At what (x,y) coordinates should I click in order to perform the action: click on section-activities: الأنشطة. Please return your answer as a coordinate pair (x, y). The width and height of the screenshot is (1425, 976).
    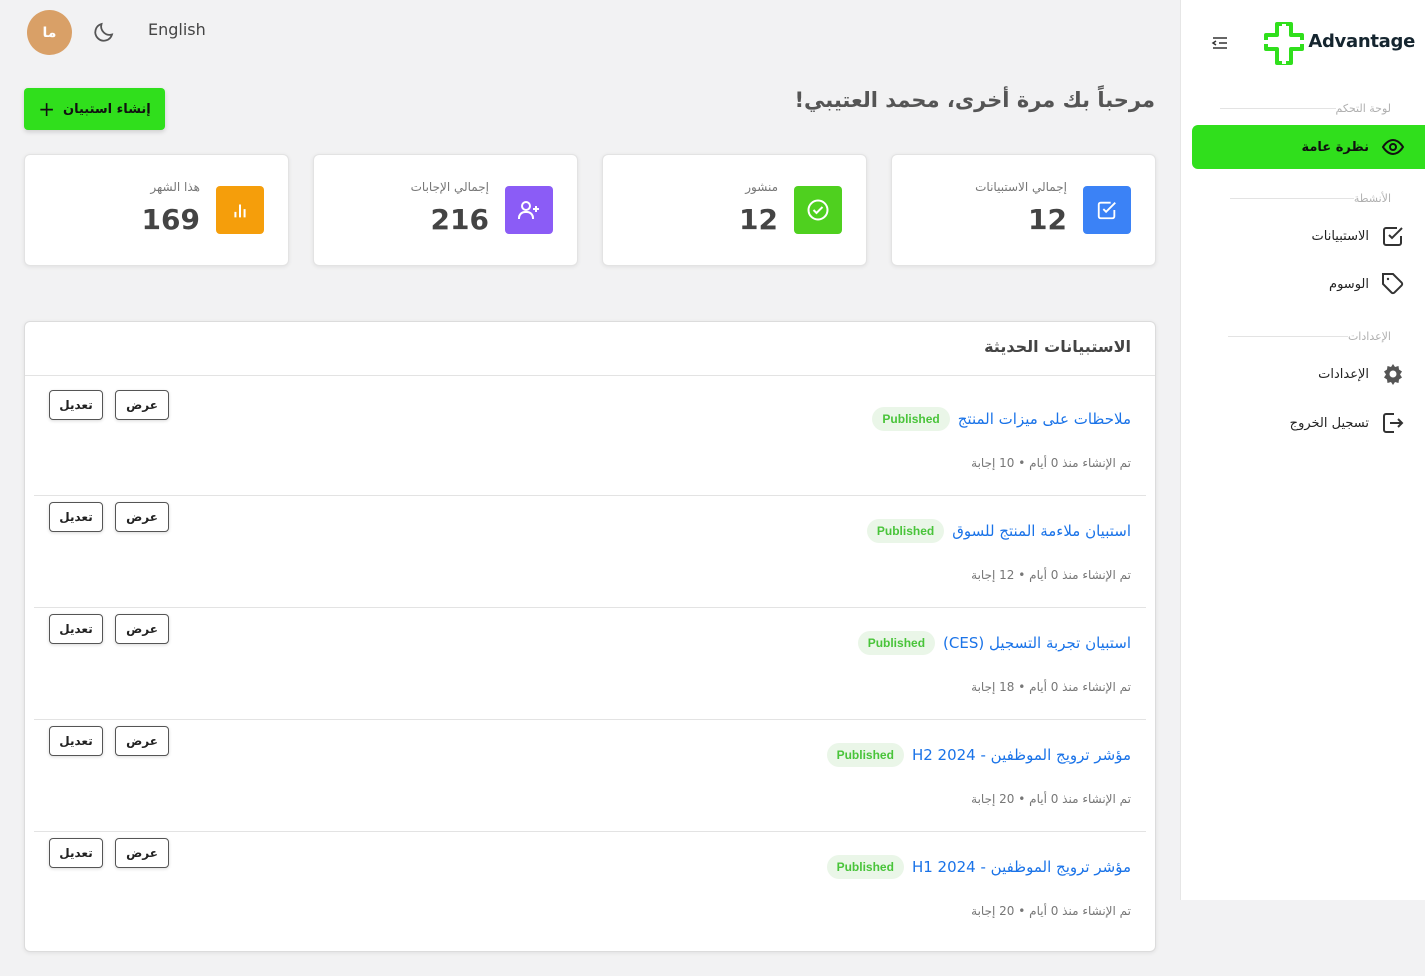
    Looking at the image, I should click on (1304, 198).